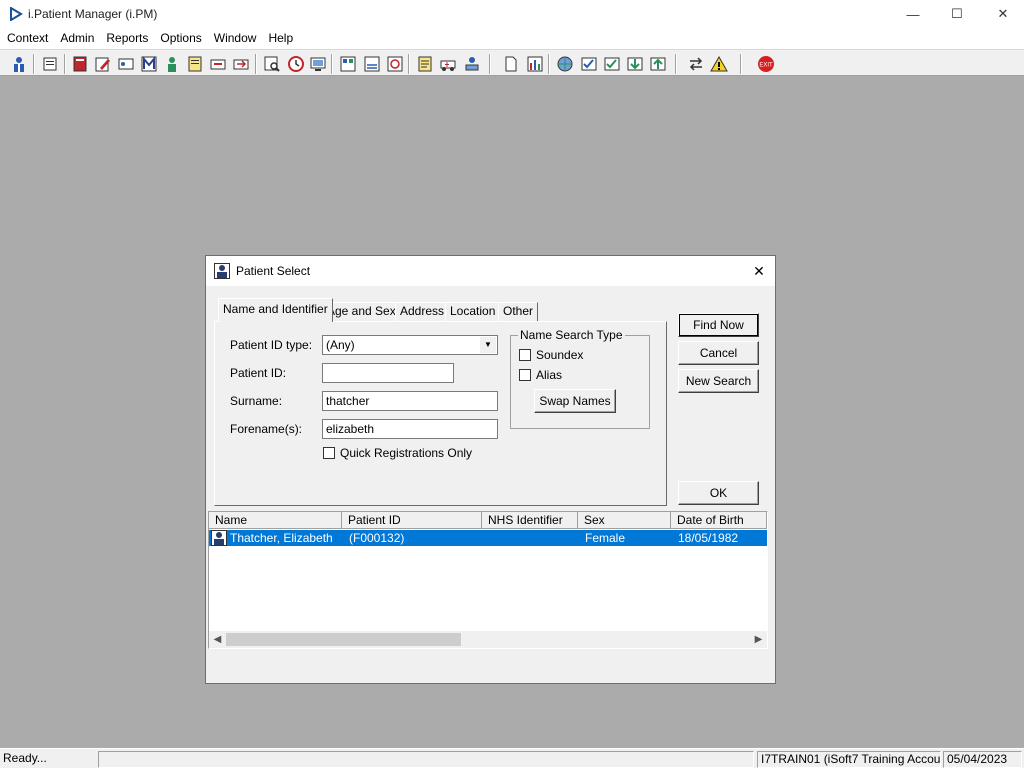  I want to click on dialog-title: Patient Select, so click(273, 271).